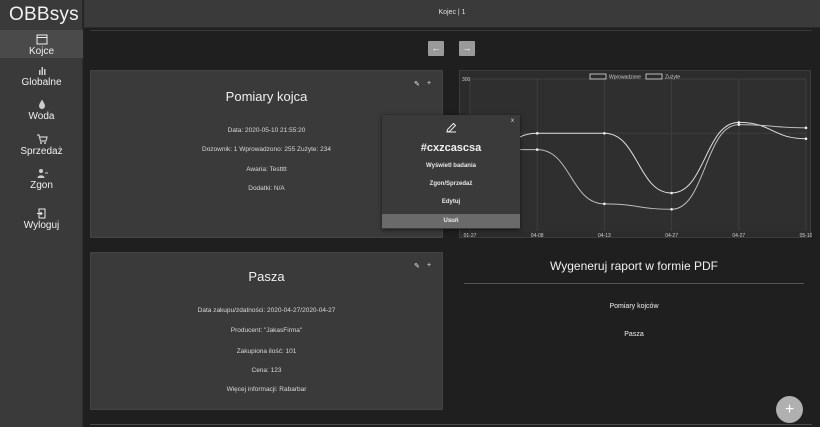 This screenshot has height=427, width=820. I want to click on feed-more-info: Więcej informacji: Rabarbar, so click(266, 389).